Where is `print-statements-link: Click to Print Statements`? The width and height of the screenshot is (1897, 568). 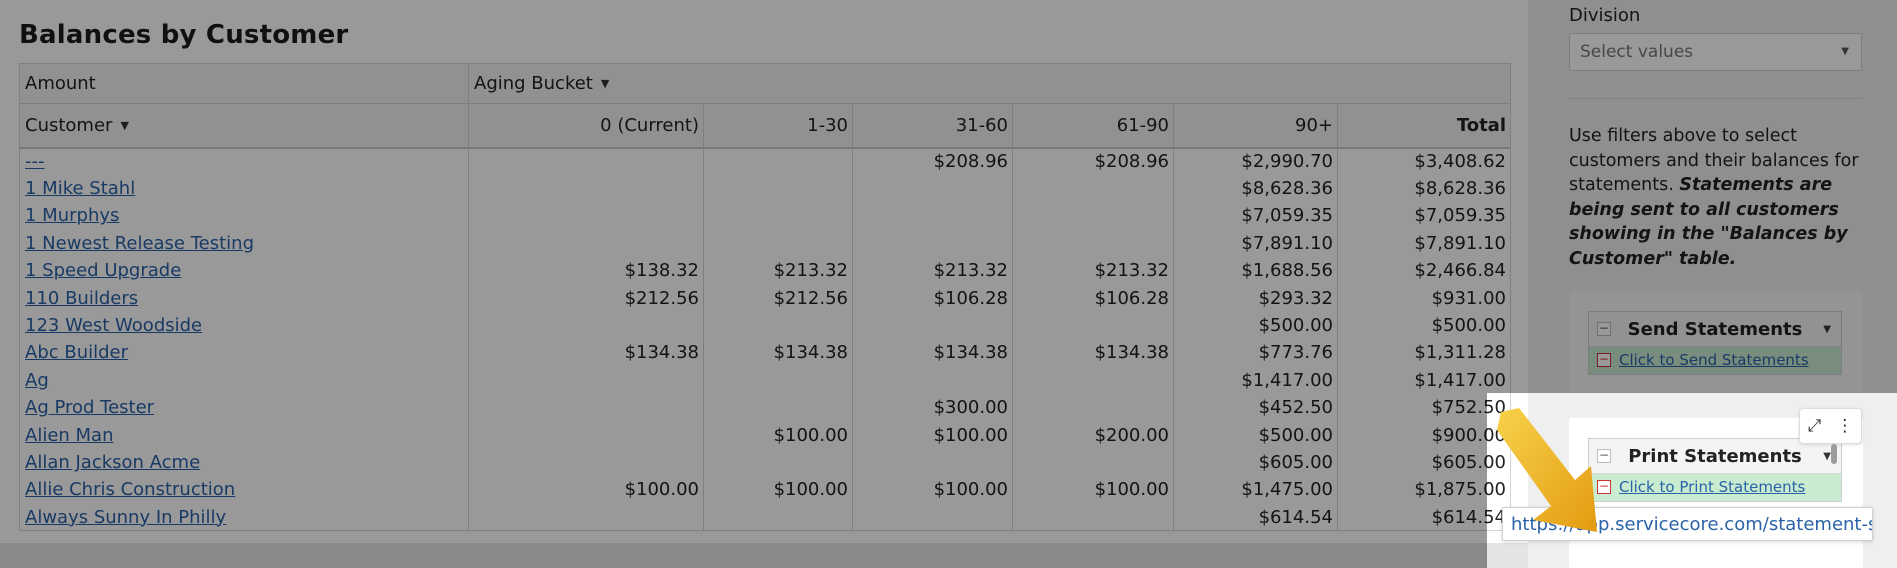 print-statements-link: Click to Print Statements is located at coordinates (1712, 487).